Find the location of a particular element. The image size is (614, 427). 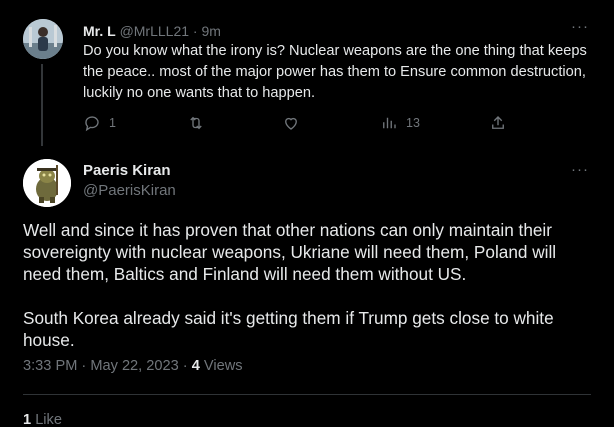

share-icon is located at coordinates (498, 122).